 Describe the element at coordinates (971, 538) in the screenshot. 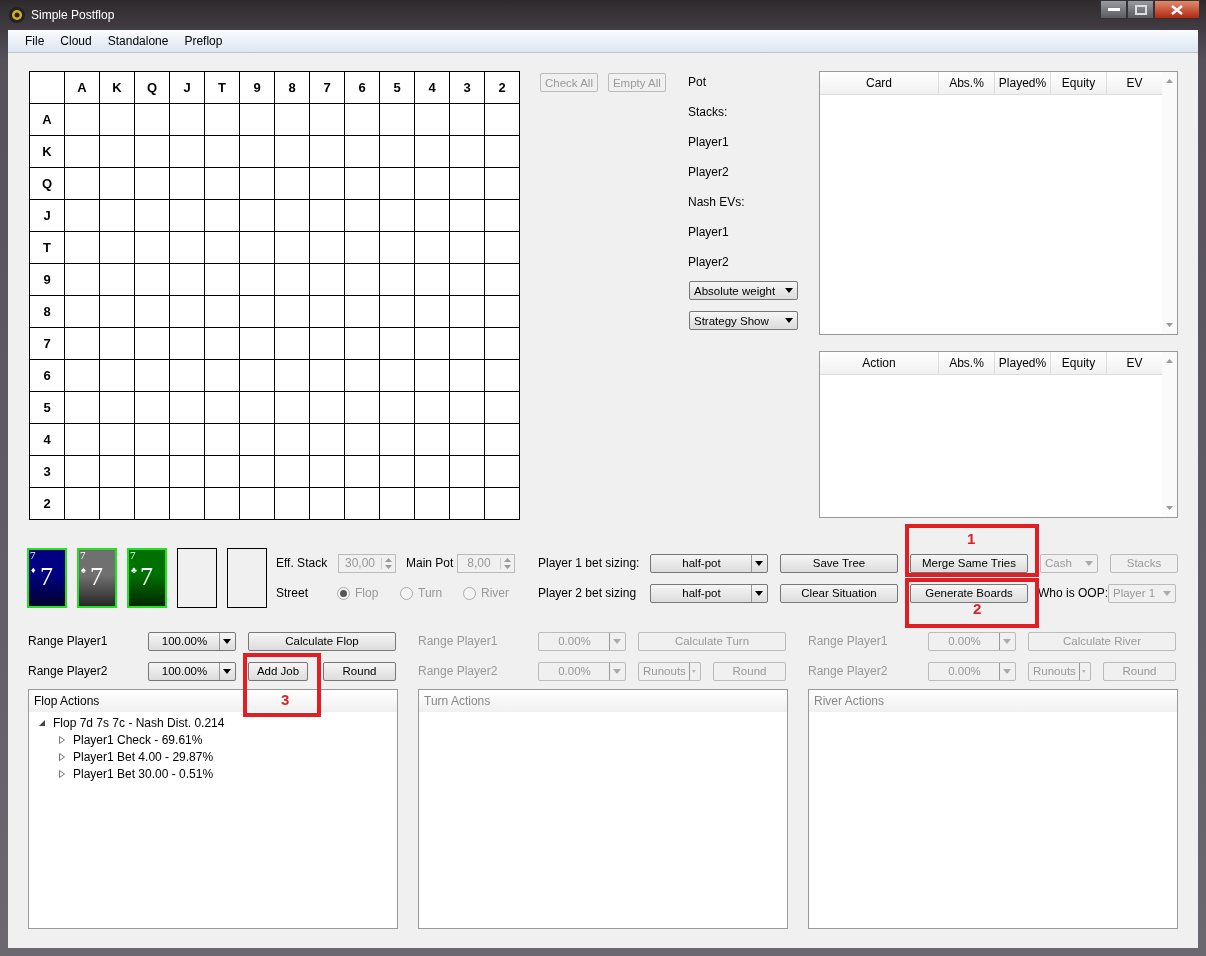

I see `annotation-number: 1` at that location.